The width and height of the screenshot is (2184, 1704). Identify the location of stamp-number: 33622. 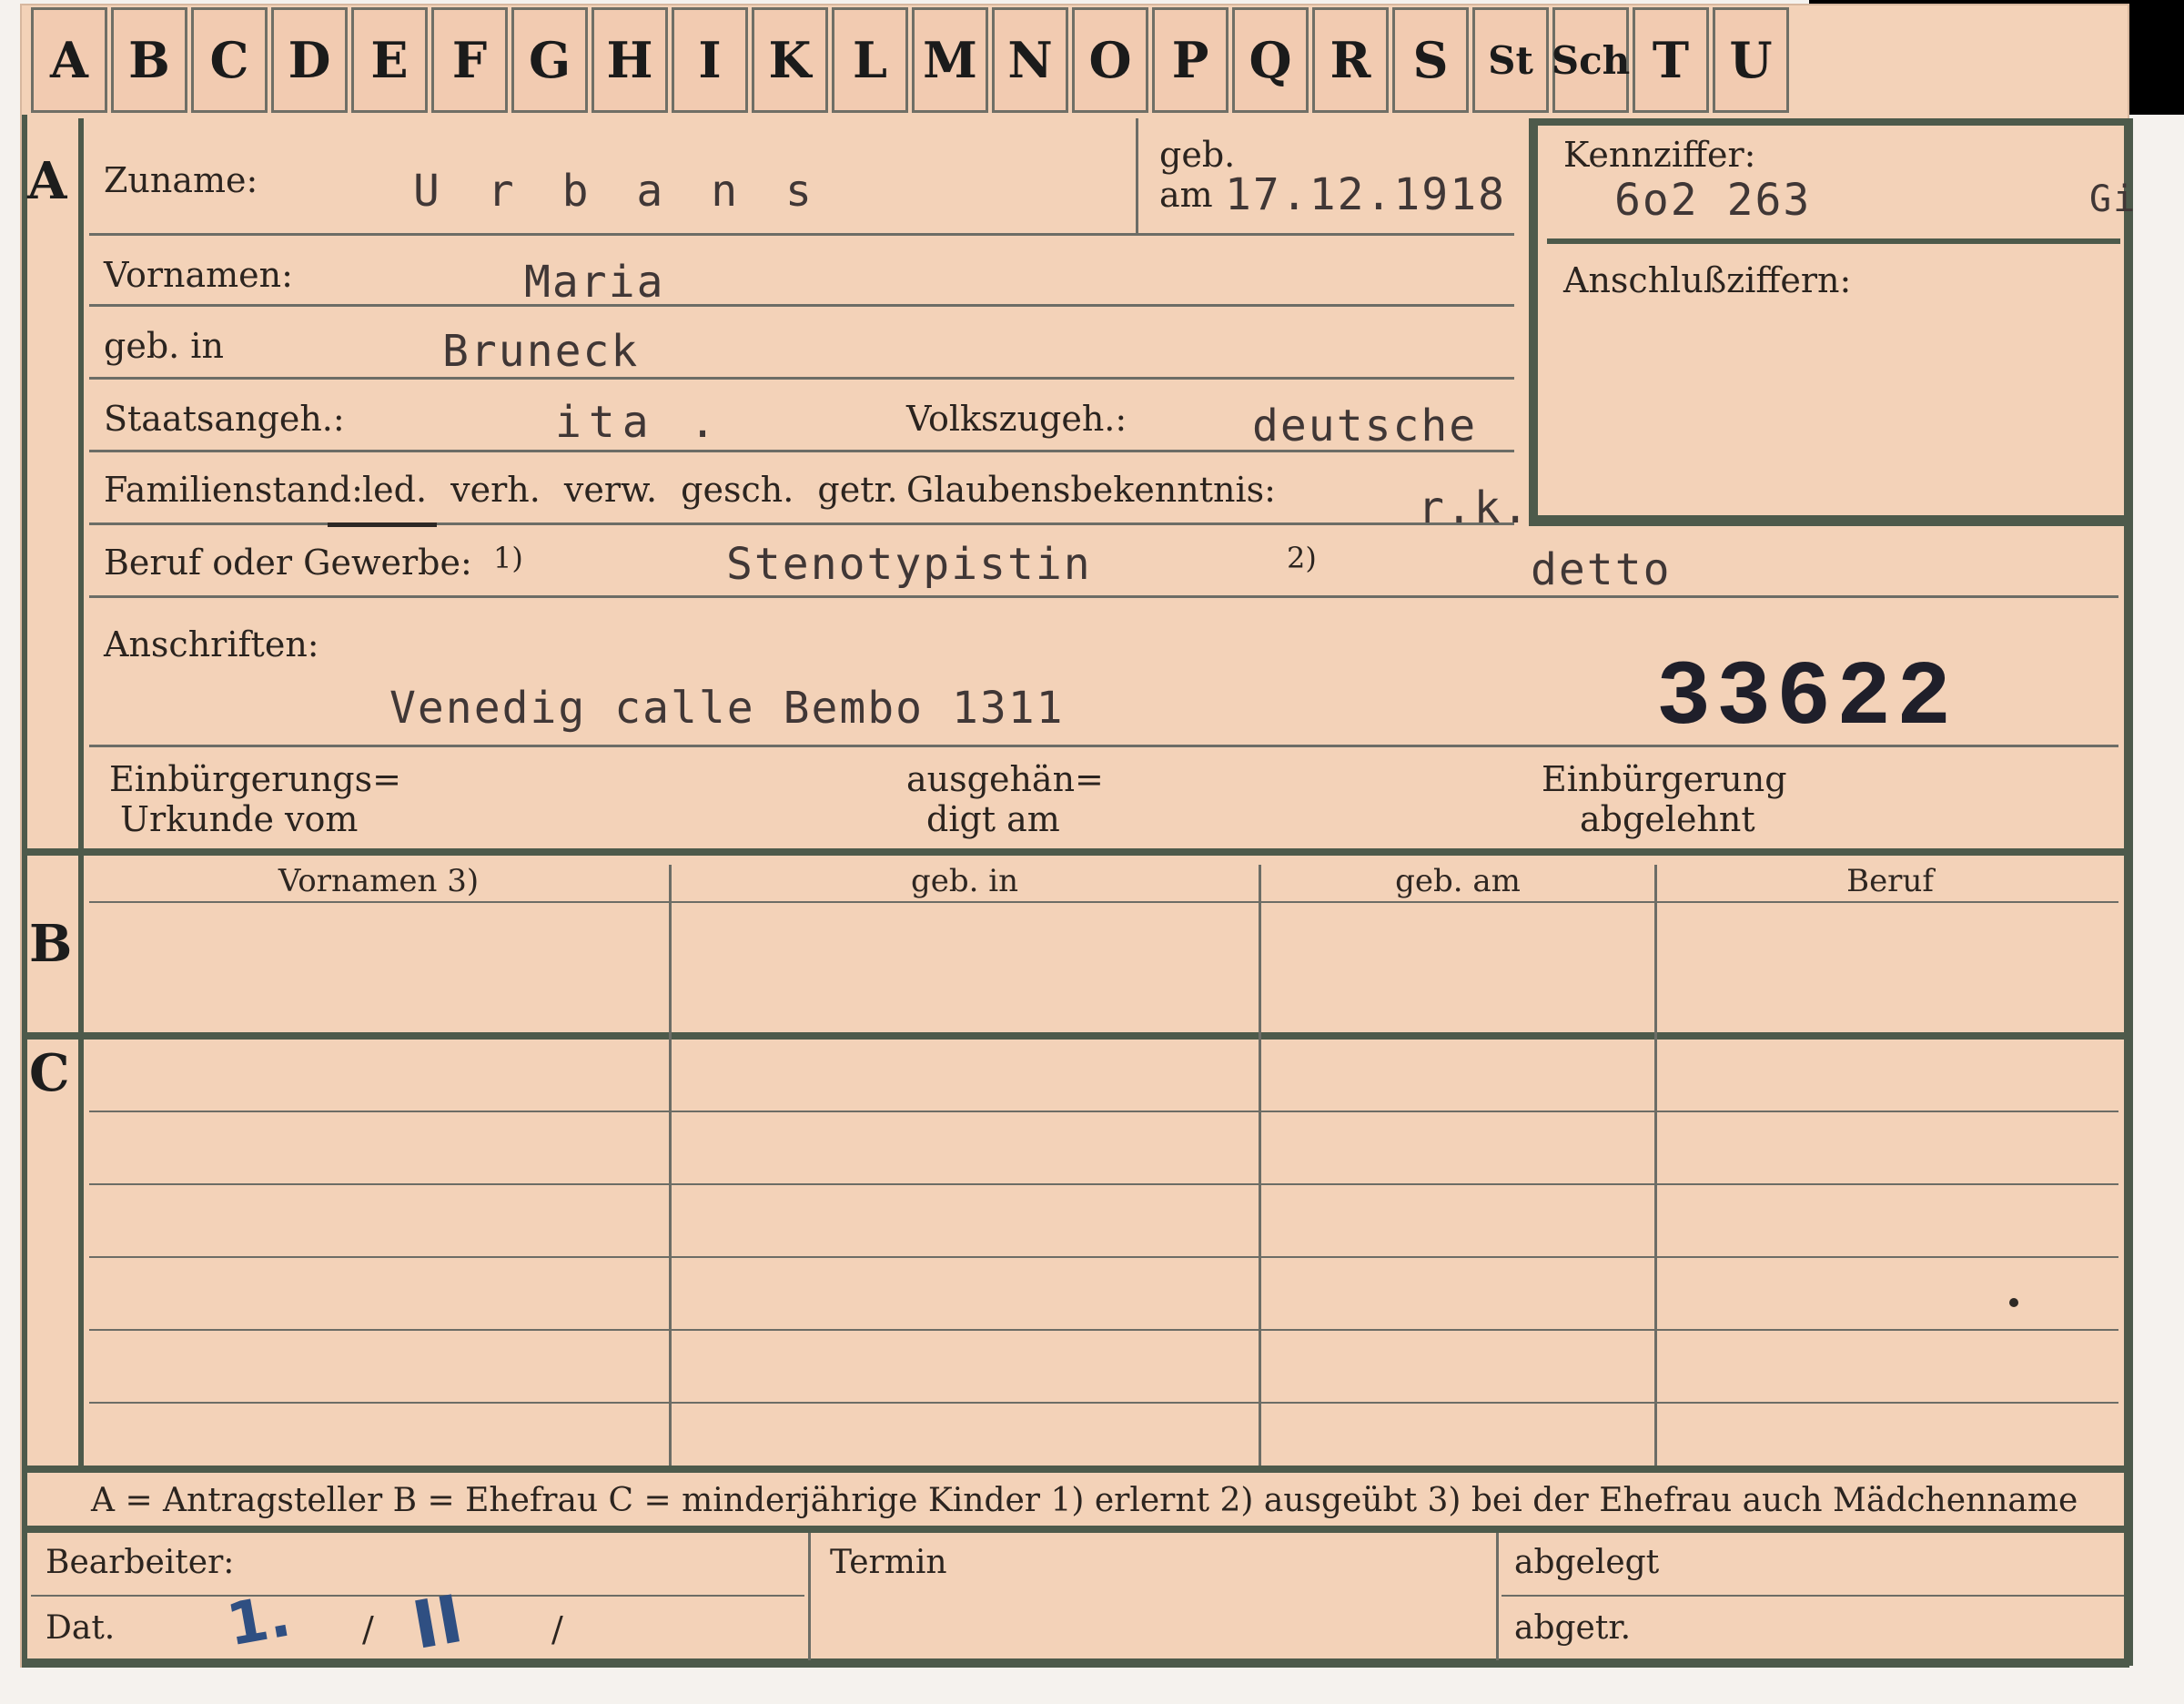
(1807, 700).